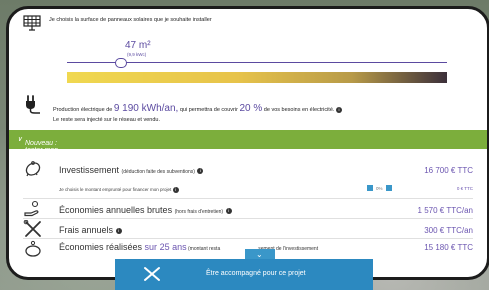  What do you see at coordinates (448, 170) in the screenshot?
I see `investment-value: 16 700 € TTC` at bounding box center [448, 170].